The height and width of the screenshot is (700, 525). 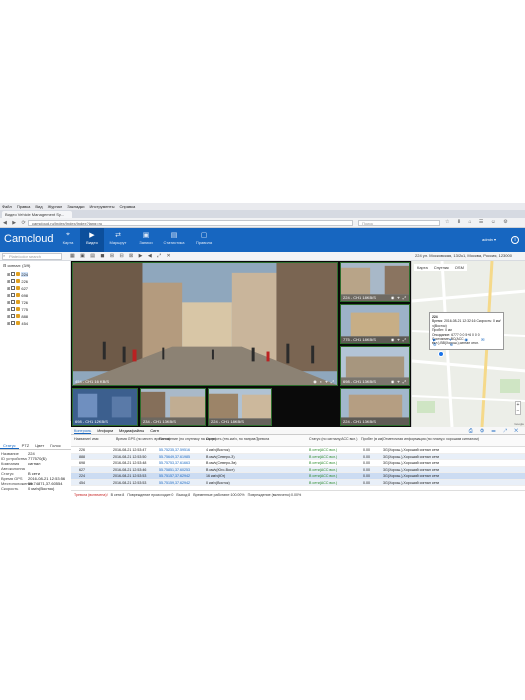 I want to click on browser-toolbar-icons: ☆ ⬇ ⌂ ☰ ☺ ⚙, so click(x=478, y=222).